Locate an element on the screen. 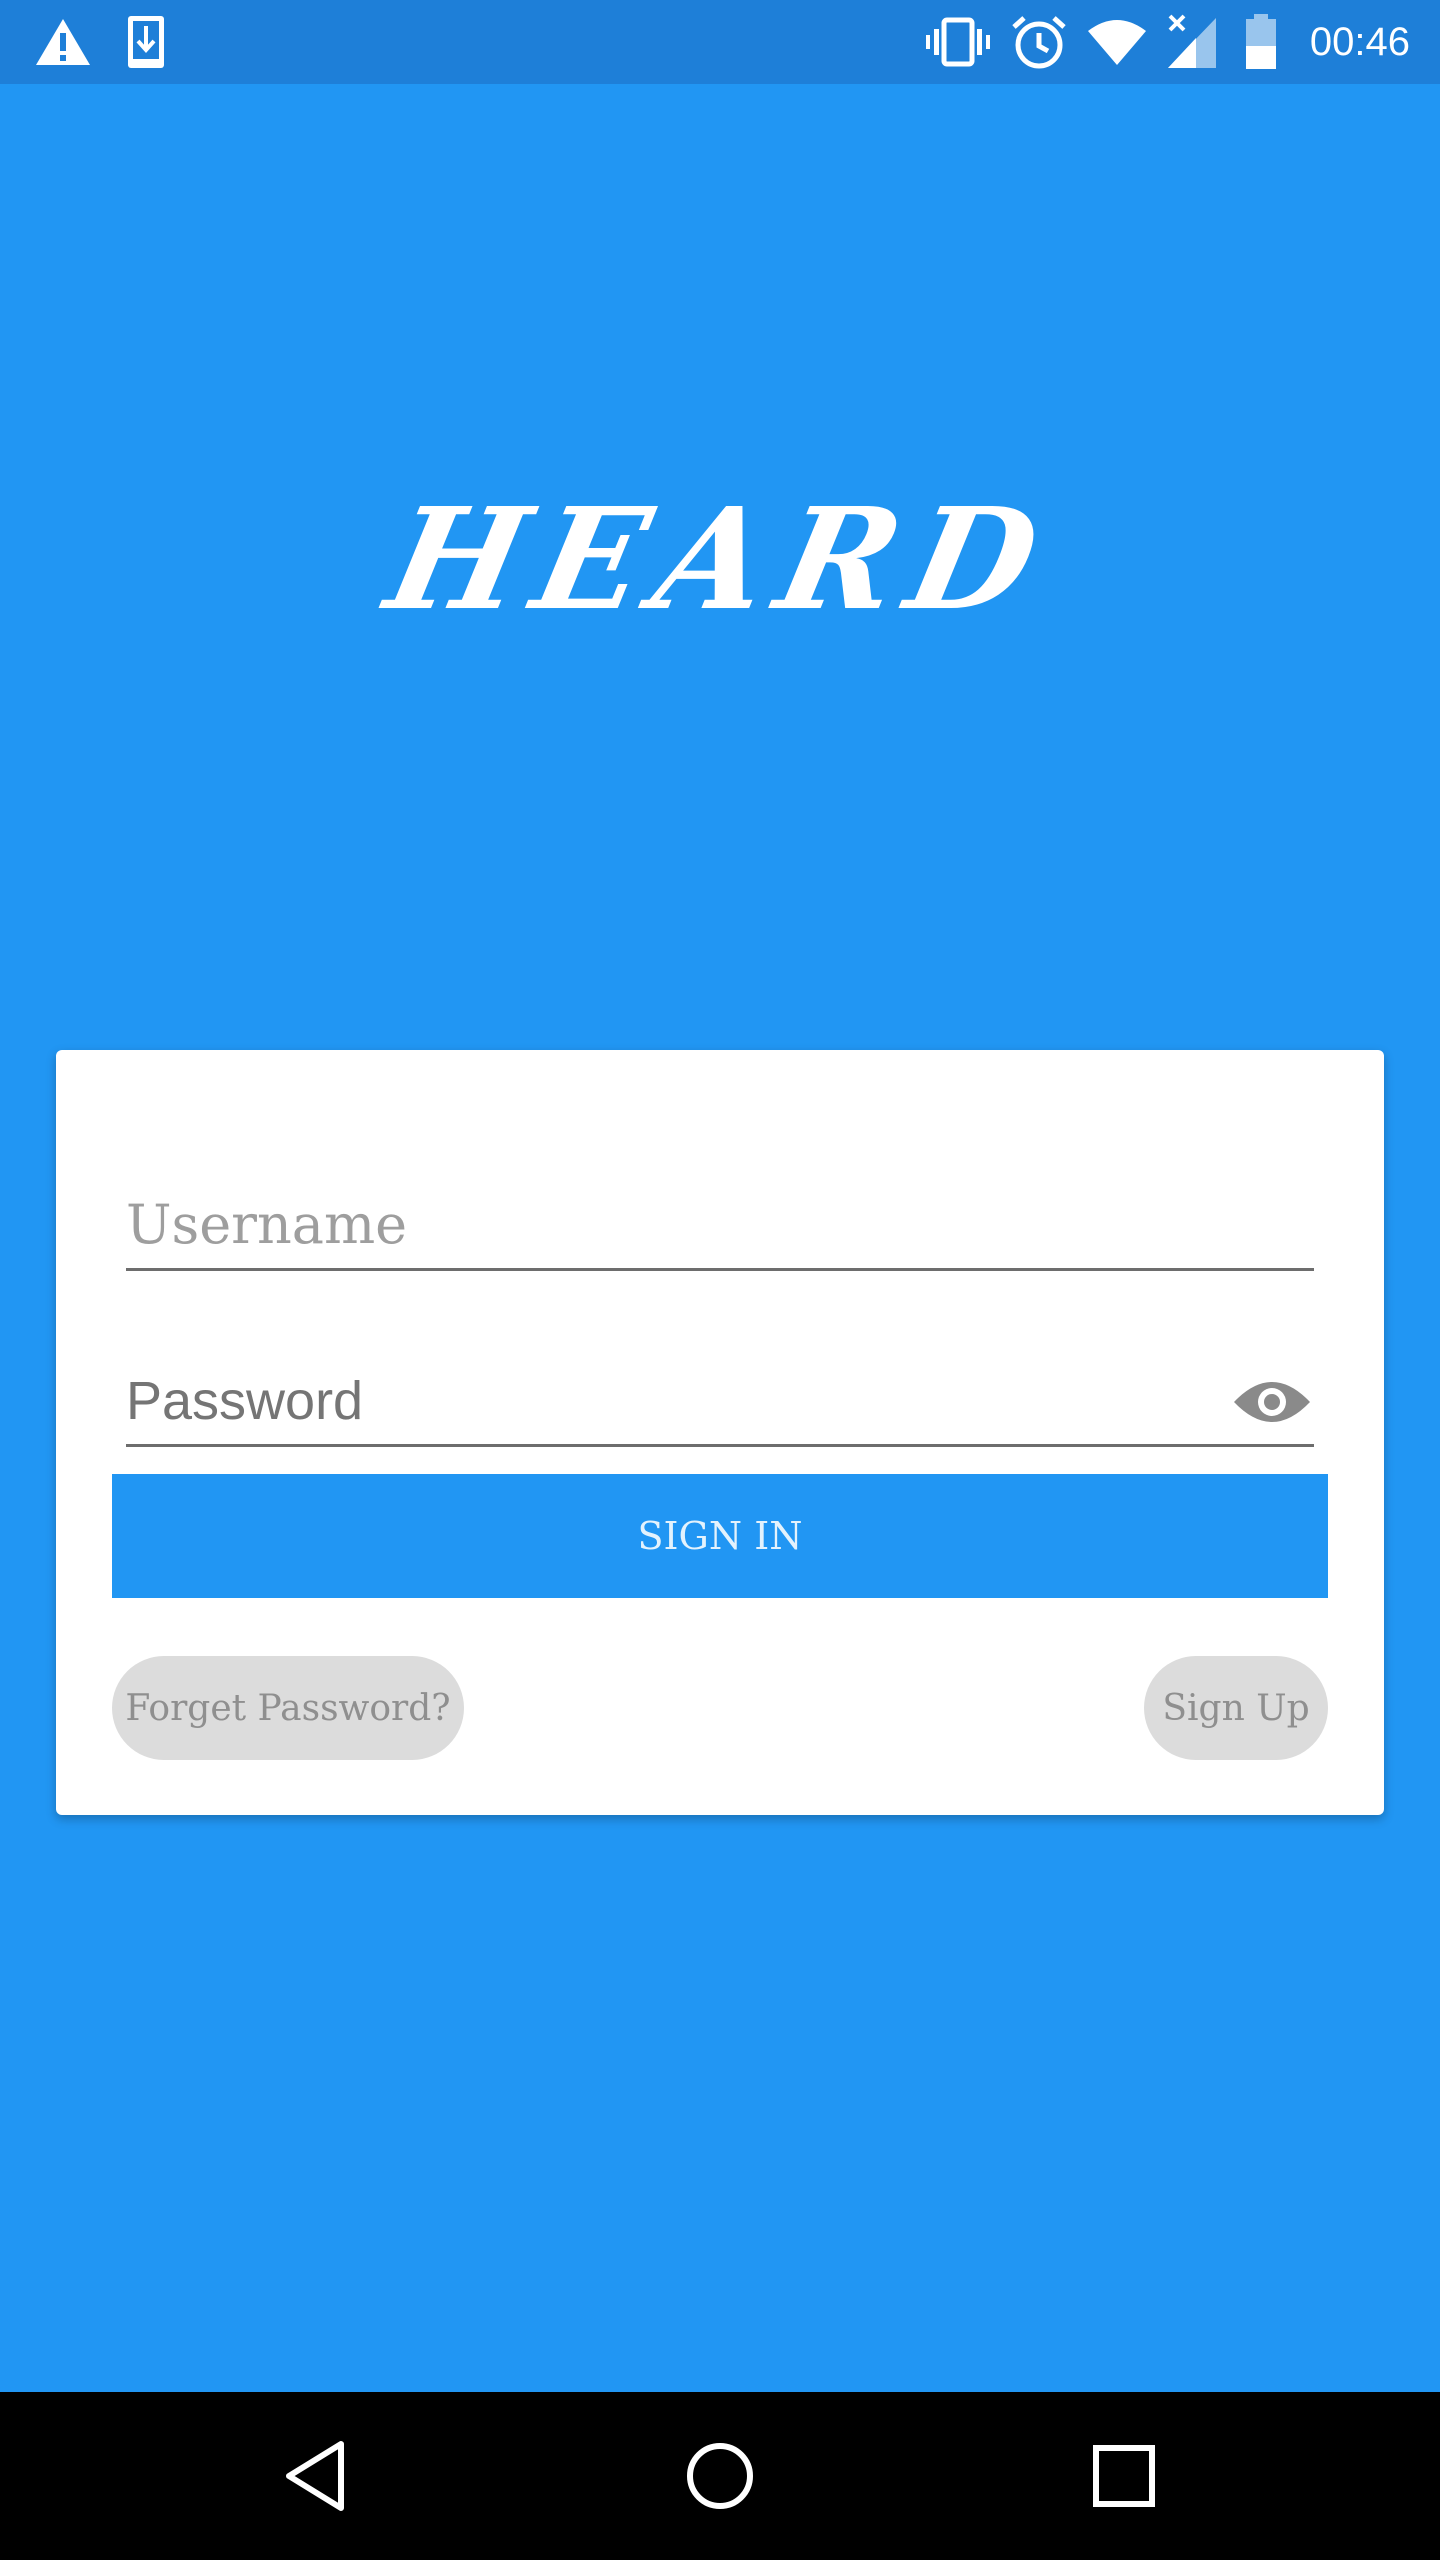 This screenshot has height=2560, width=1440. app-logo: HEARD is located at coordinates (720, 560).